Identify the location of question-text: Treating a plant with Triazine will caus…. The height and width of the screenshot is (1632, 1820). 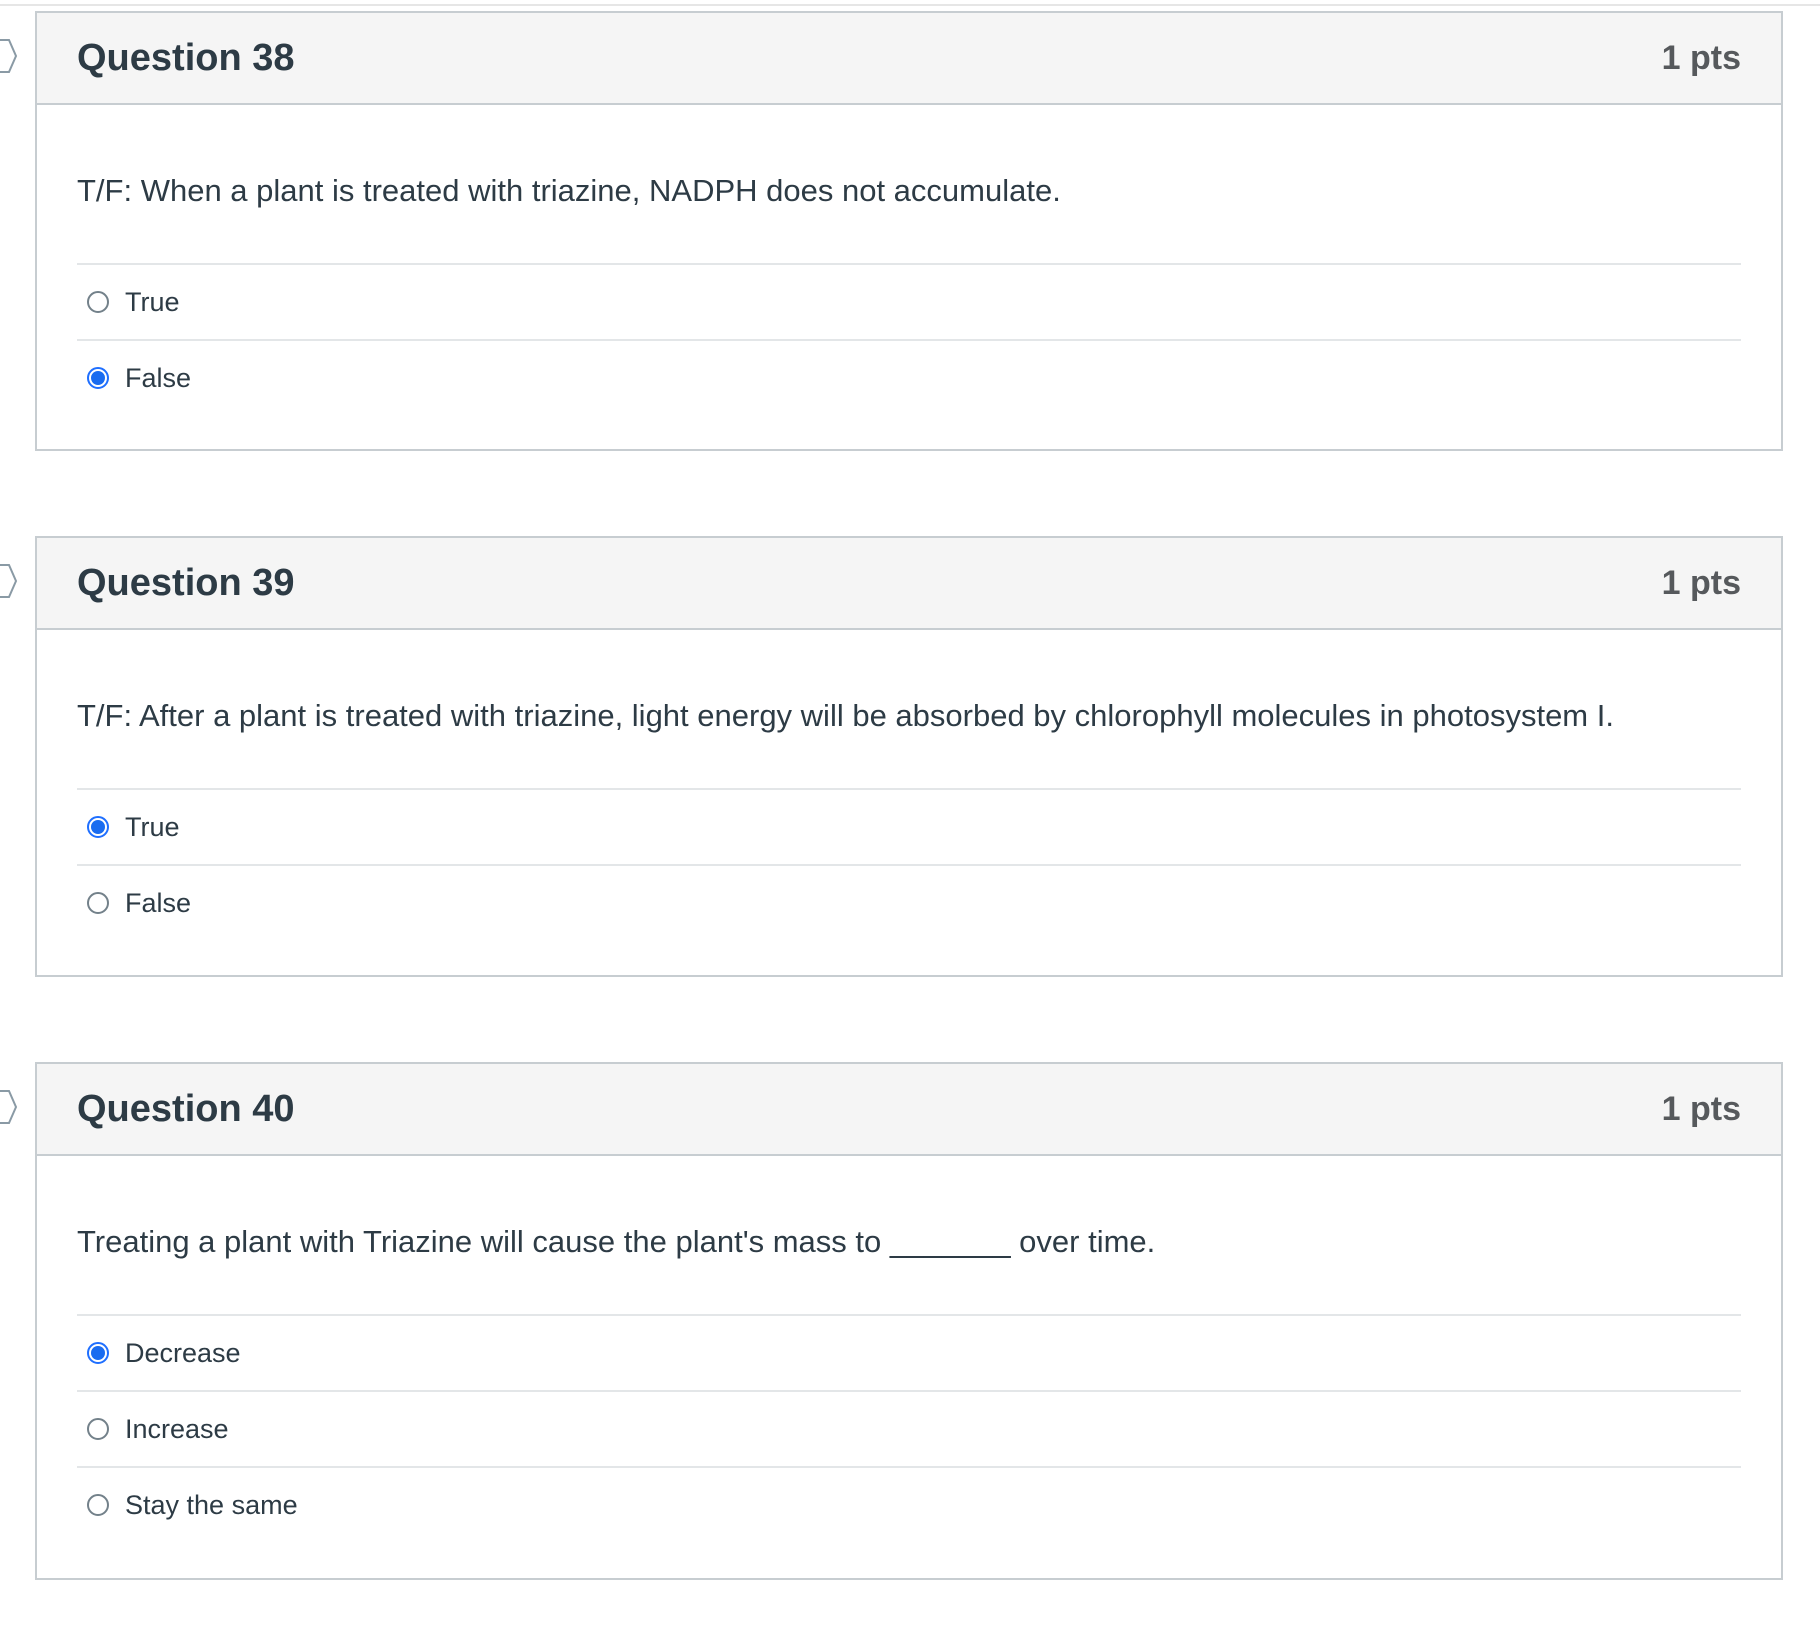
(909, 1236).